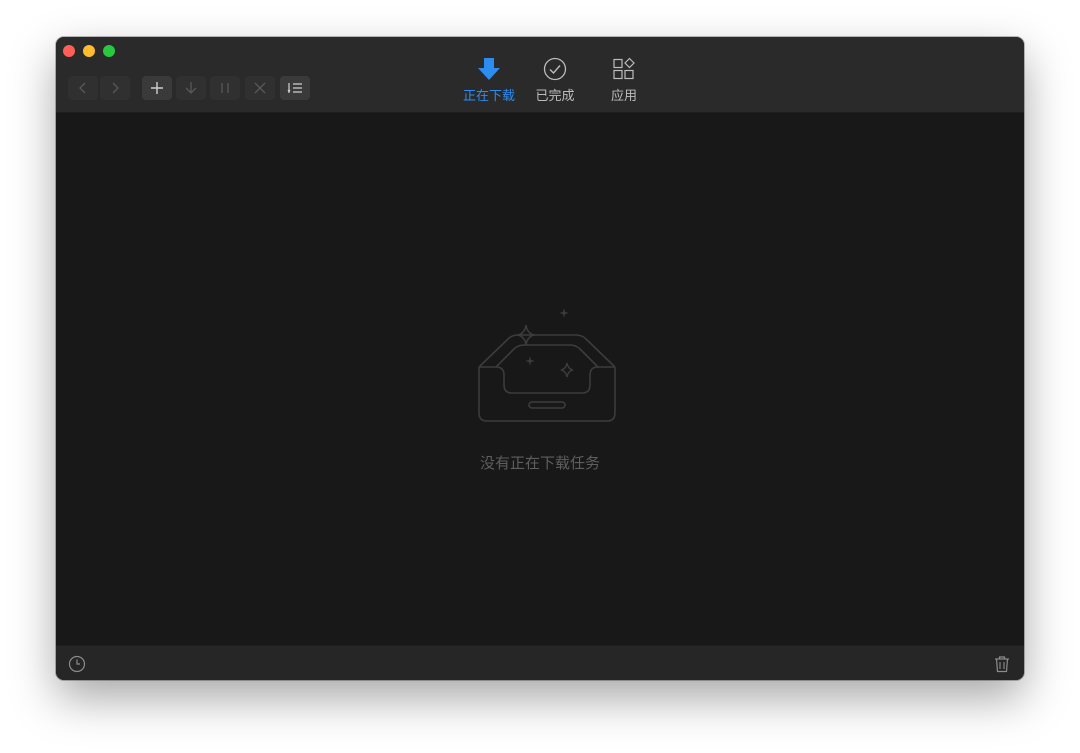 This screenshot has height=753, width=1080. What do you see at coordinates (89, 51) in the screenshot?
I see `window-minimize-button` at bounding box center [89, 51].